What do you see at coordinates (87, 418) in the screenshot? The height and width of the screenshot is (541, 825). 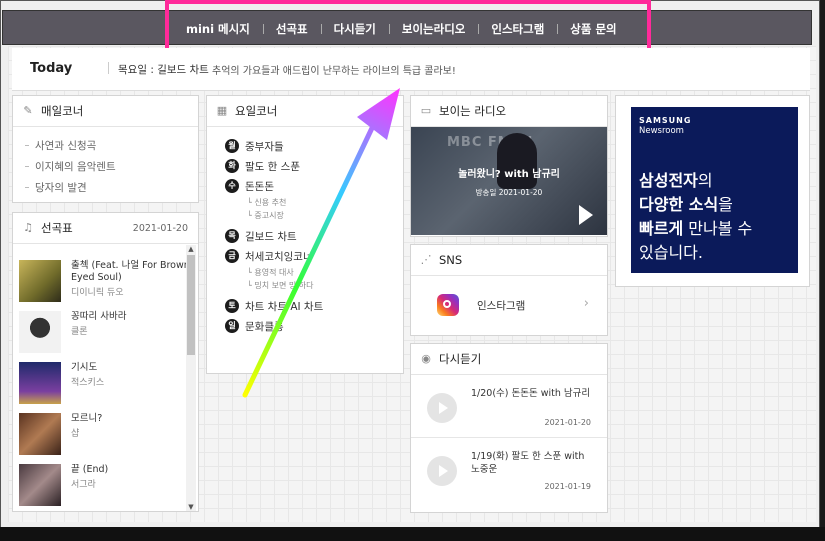 I see `song-title: 모르니?` at bounding box center [87, 418].